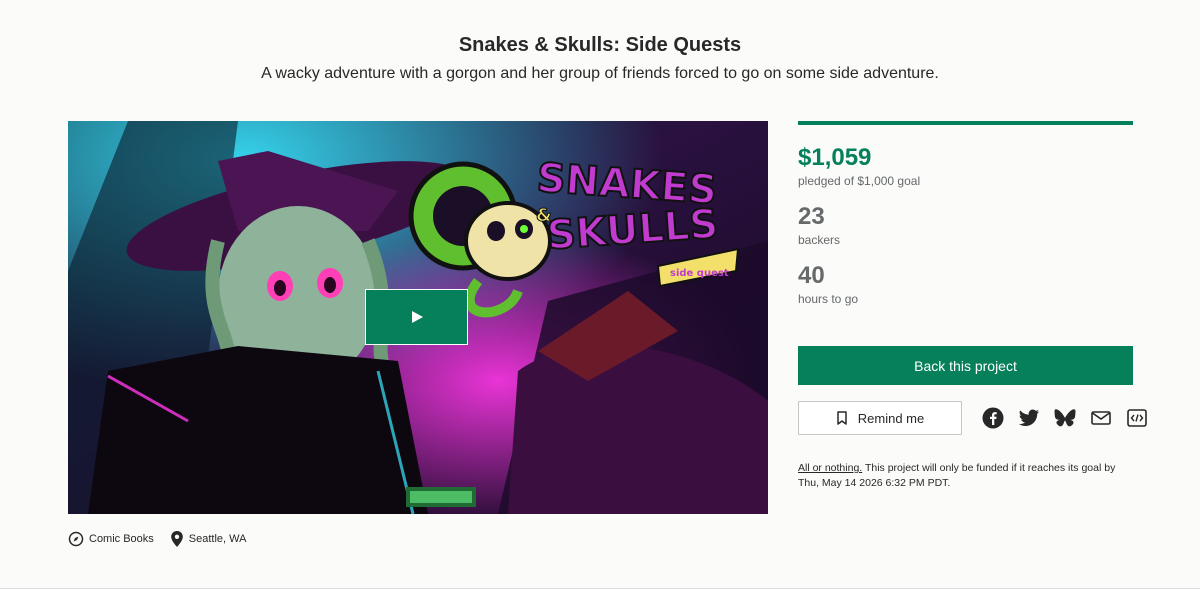 The height and width of the screenshot is (589, 1200). What do you see at coordinates (859, 181) in the screenshot?
I see `pledged-goal-label: pledged of $1,000 goal` at bounding box center [859, 181].